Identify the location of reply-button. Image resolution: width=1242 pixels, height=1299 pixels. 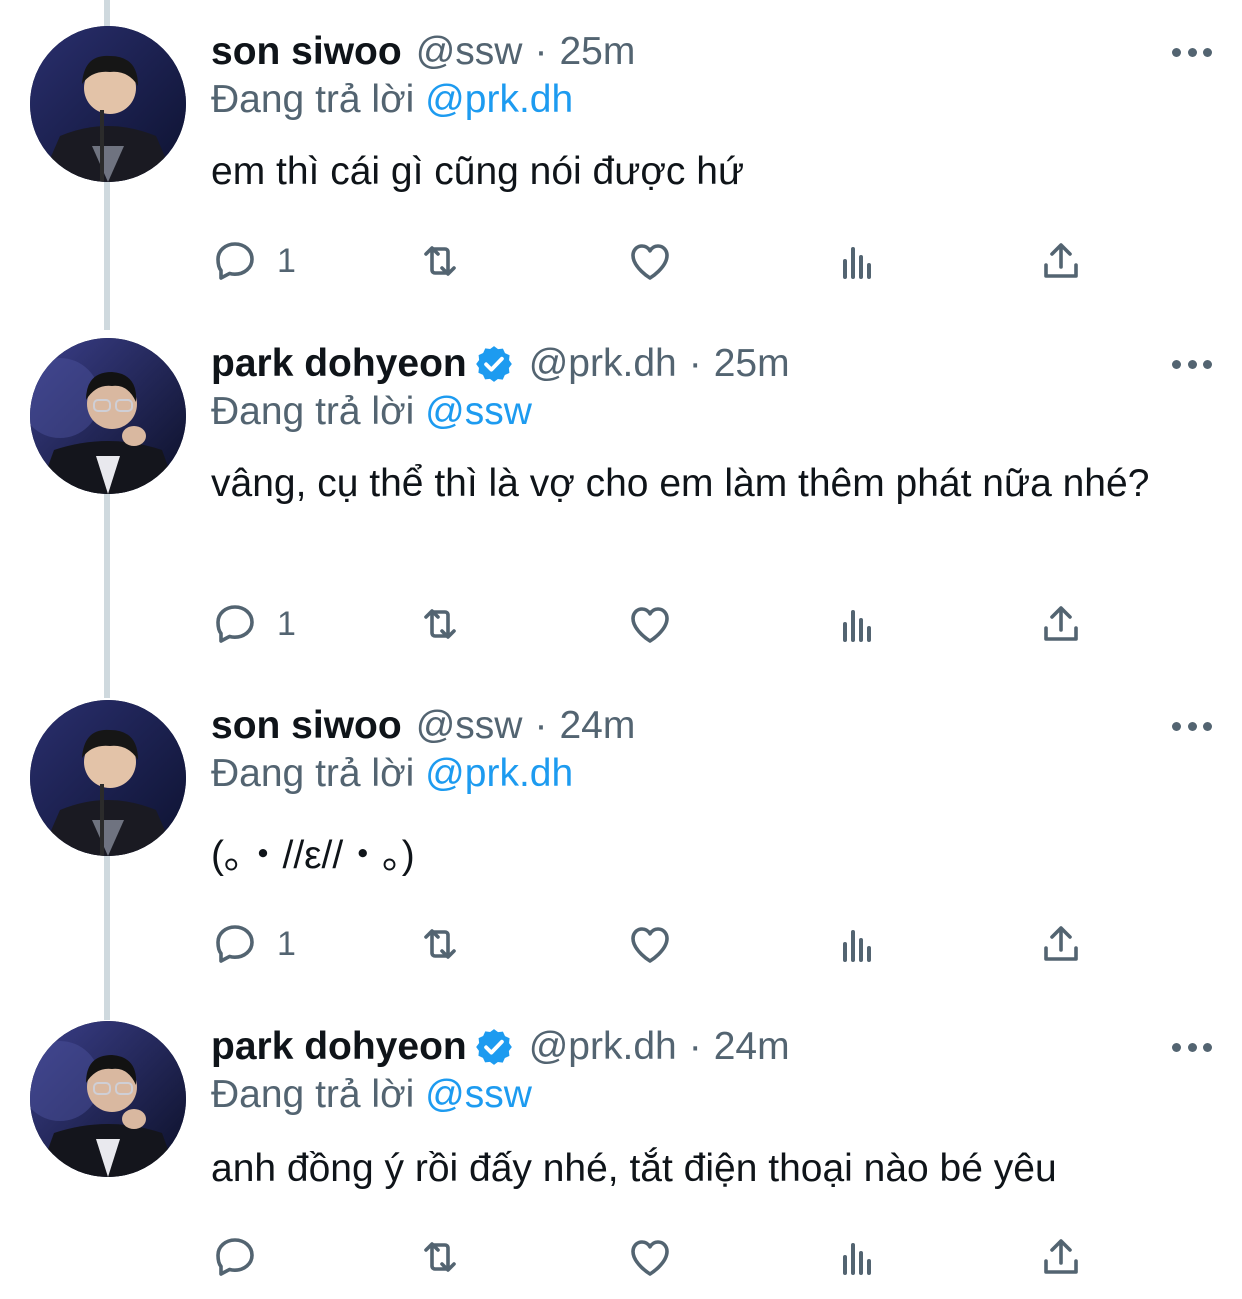
(244, 1257).